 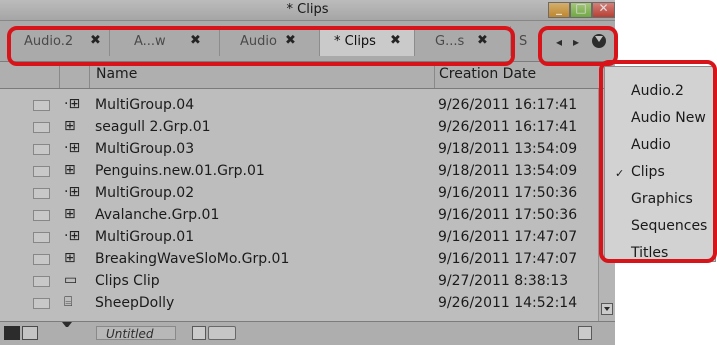 I want to click on clip-name: BreakingWaveSloMo.Grp.01, so click(x=192, y=259).